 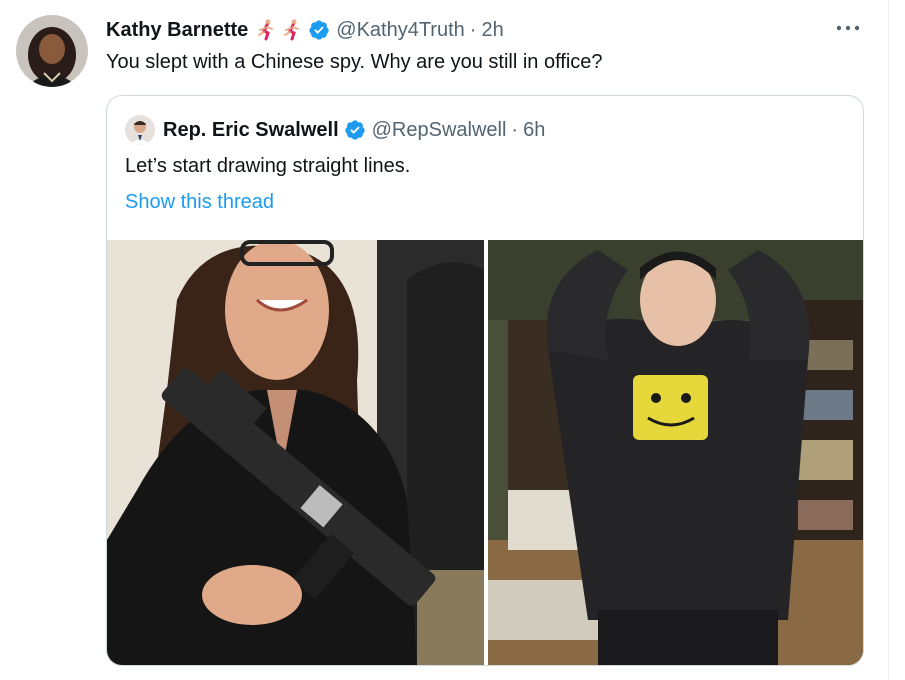 I want to click on author-handle: @Kathy4Truth, so click(x=400, y=30).